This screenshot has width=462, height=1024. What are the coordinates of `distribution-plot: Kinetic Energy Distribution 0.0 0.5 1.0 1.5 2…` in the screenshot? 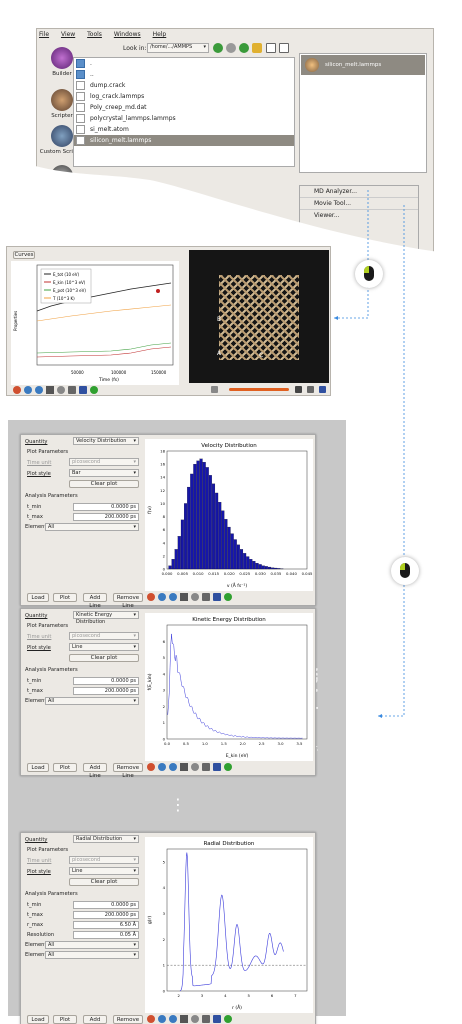 It's located at (229, 687).